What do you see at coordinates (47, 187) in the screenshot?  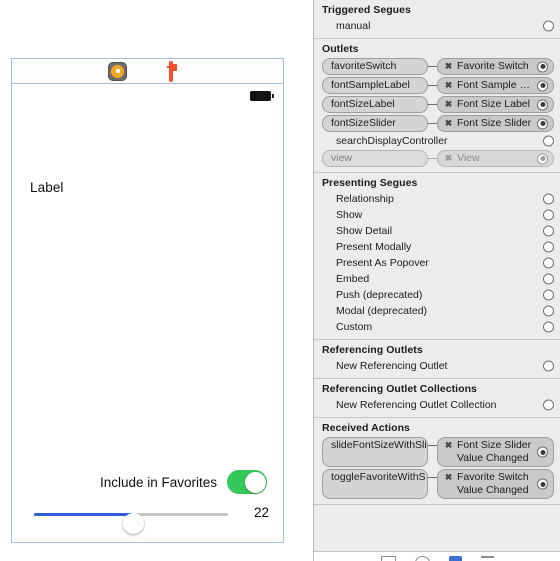 I see `font-sample-label: Label` at bounding box center [47, 187].